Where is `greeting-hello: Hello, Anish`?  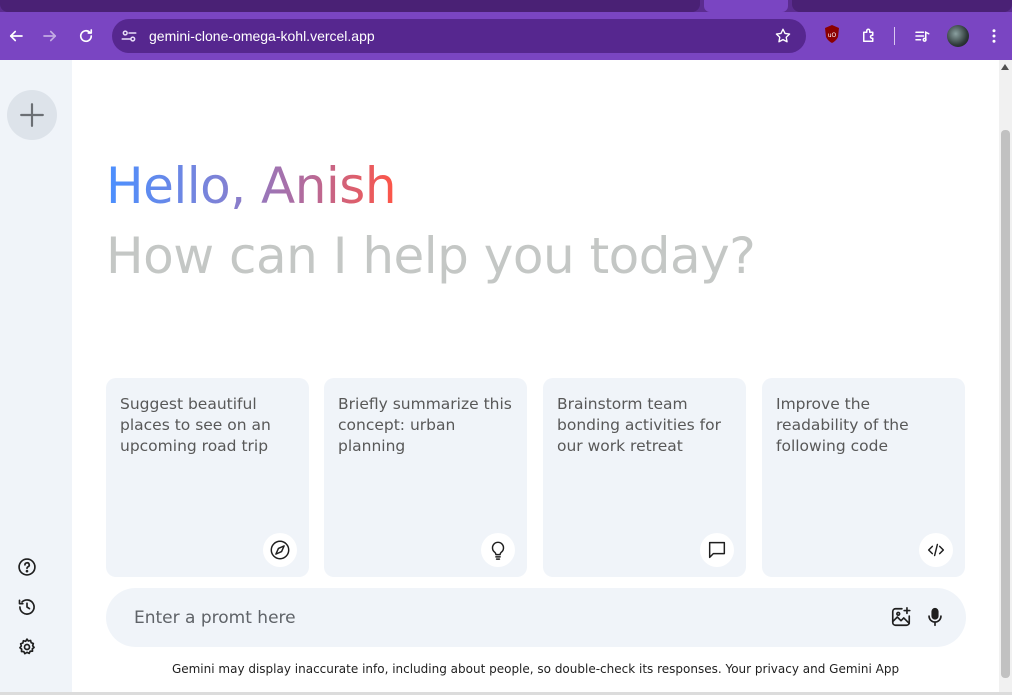
greeting-hello: Hello, Anish is located at coordinates (251, 186).